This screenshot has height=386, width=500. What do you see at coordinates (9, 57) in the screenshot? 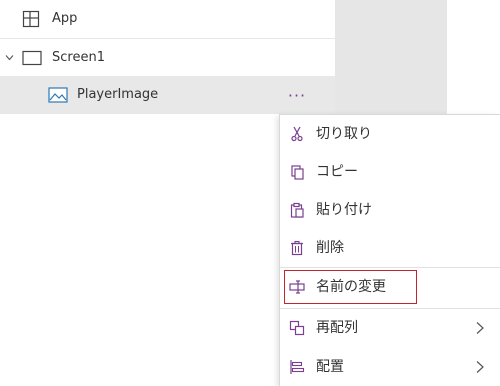
I see `chevron-down-icon` at bounding box center [9, 57].